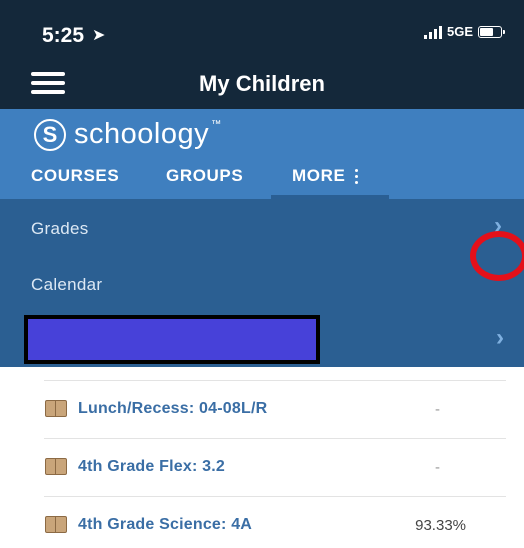  What do you see at coordinates (275, 522) in the screenshot?
I see `course-row: 4th Grade Science: 4A 93.33%` at bounding box center [275, 522].